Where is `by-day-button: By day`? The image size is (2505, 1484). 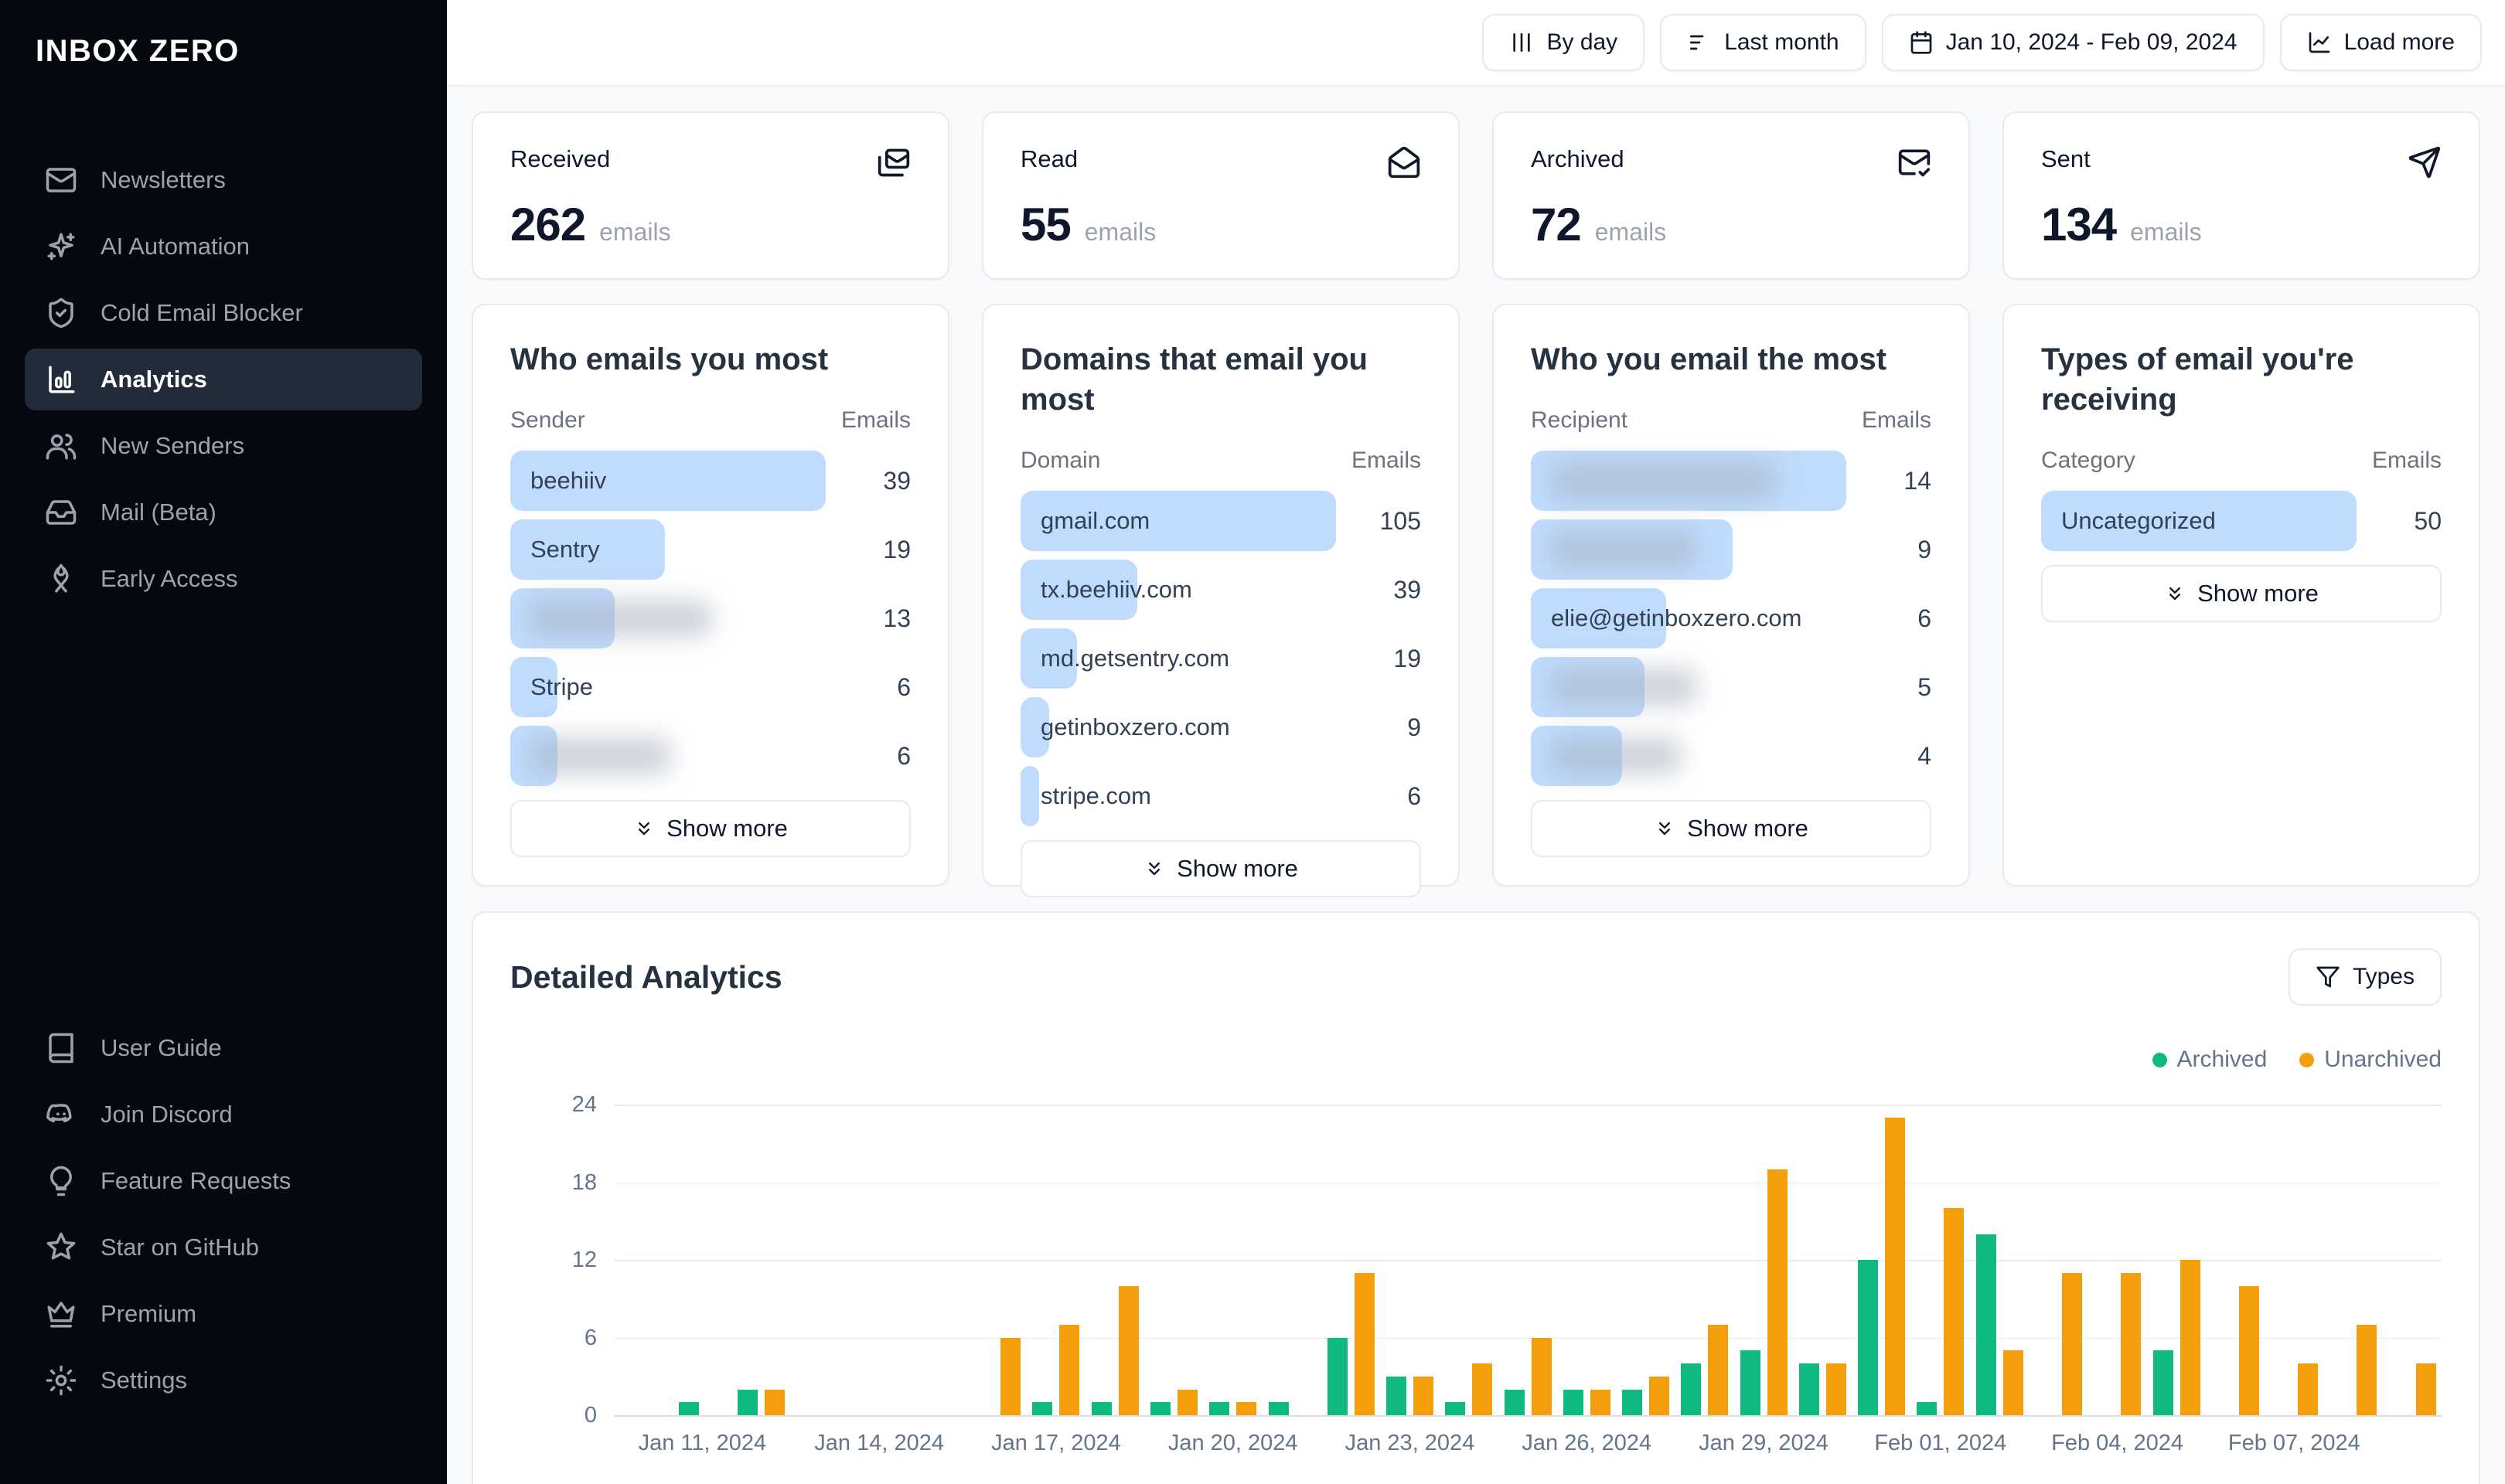 by-day-button: By day is located at coordinates (1563, 42).